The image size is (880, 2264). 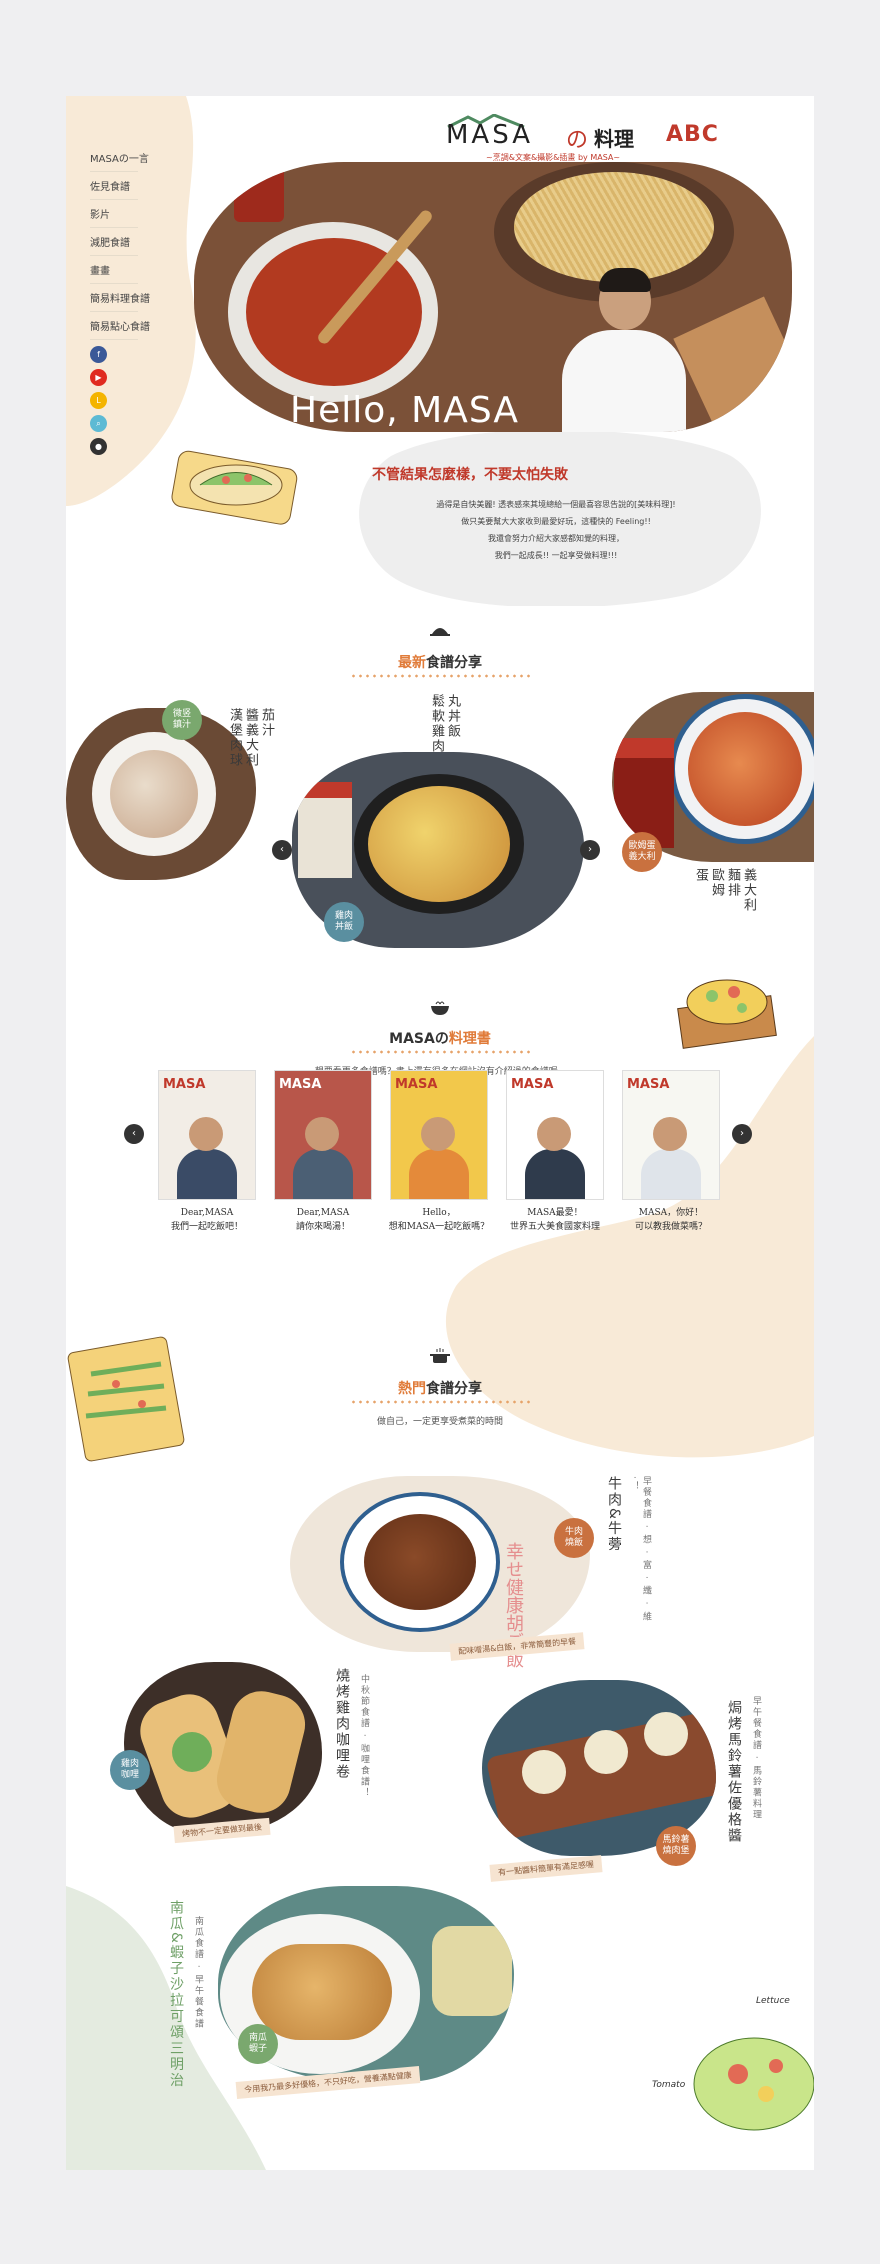 I want to click on book-5-cover: MASA, so click(x=671, y=1135).